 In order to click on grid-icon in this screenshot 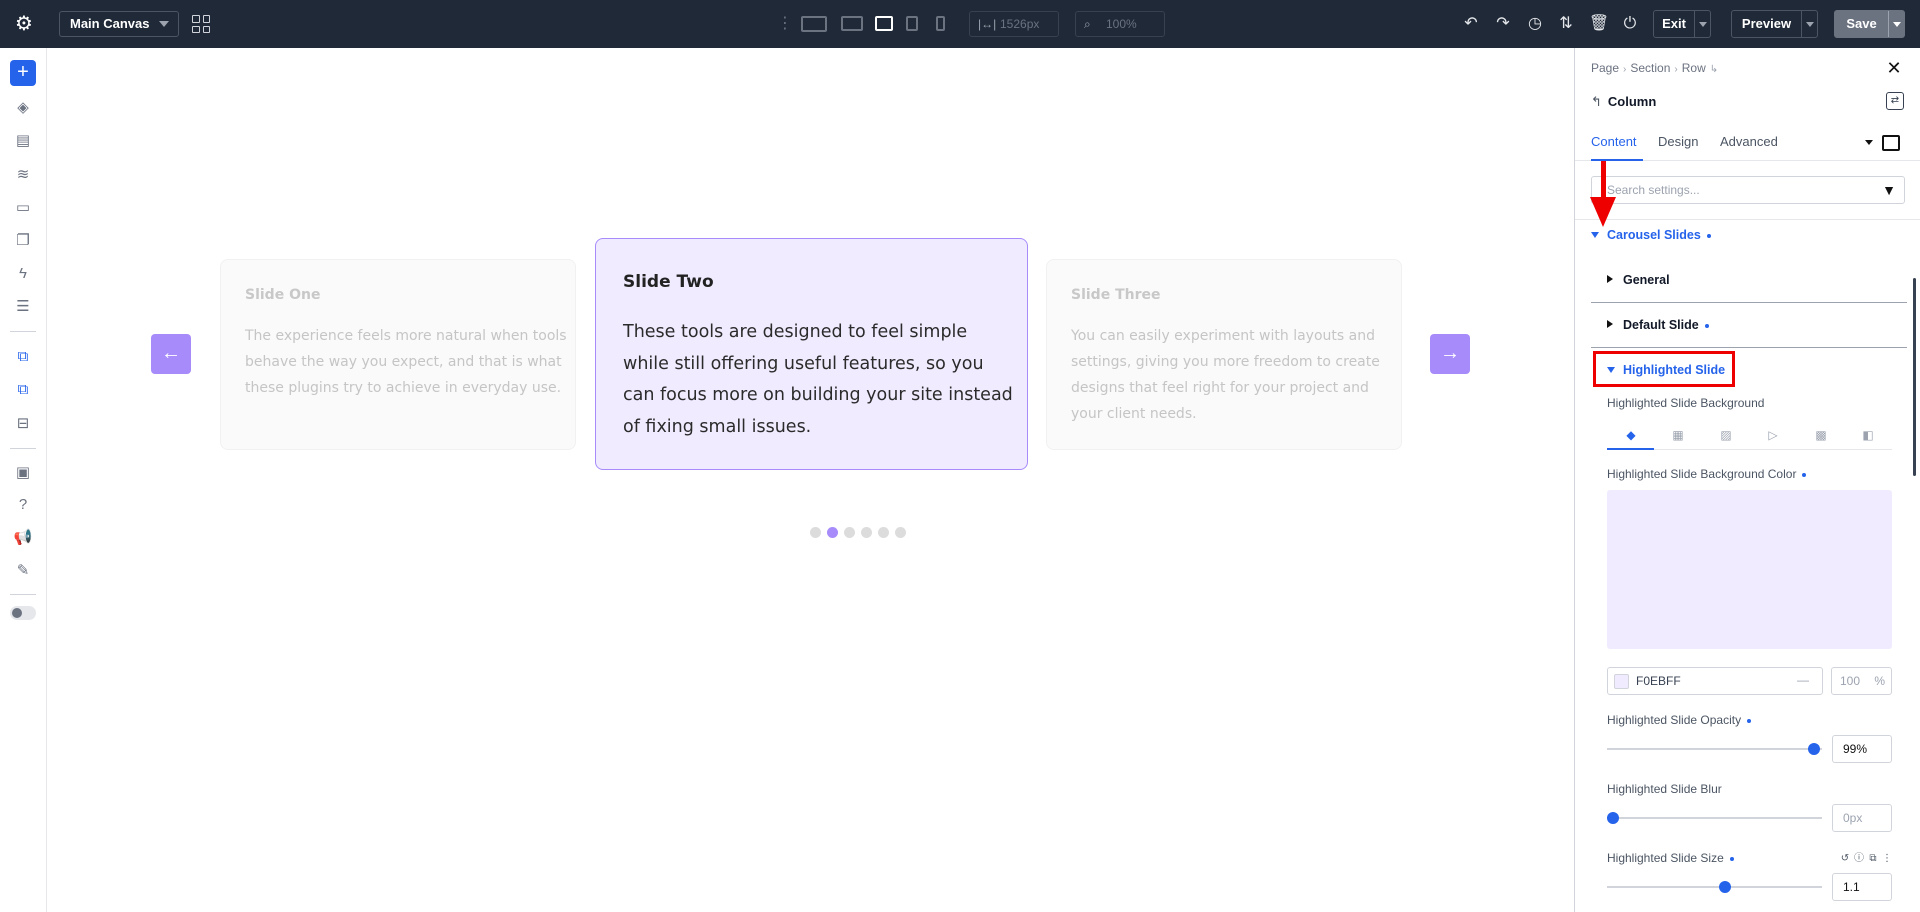, I will do `click(201, 24)`.